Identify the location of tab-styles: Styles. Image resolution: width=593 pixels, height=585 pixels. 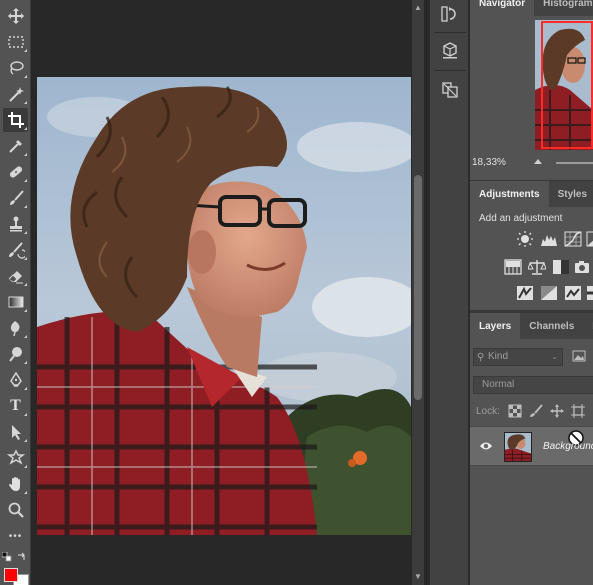
(571, 194).